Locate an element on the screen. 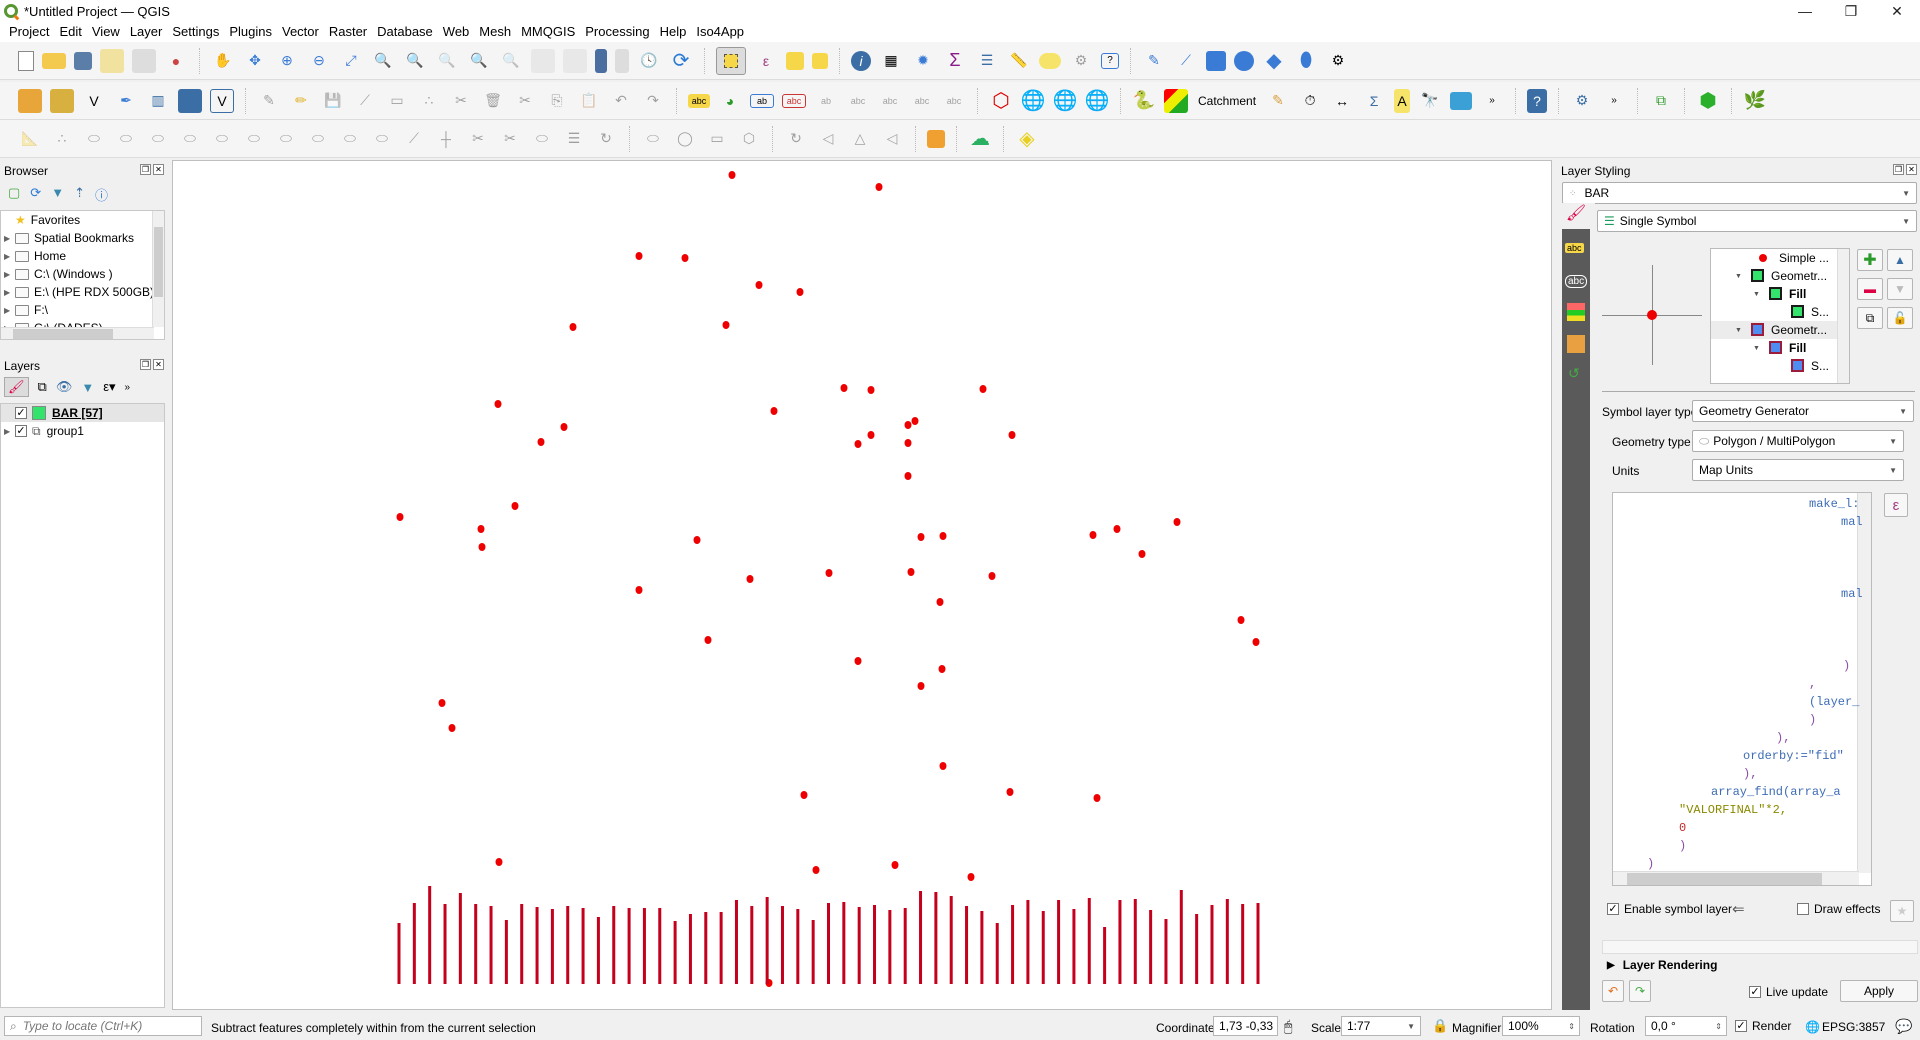  layer-rendering-section: ▶ Layer Rendering is located at coordinates (1662, 965).